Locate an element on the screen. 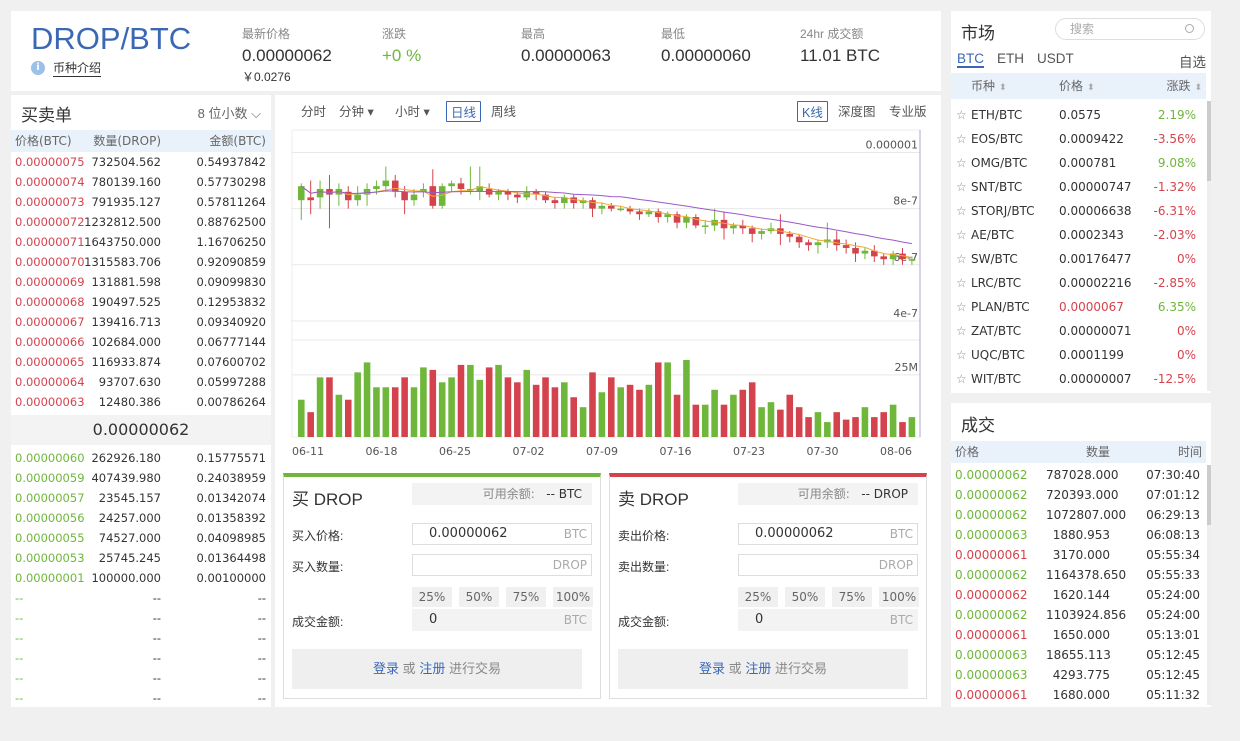 This screenshot has height=741, width=1240. tab-favorites: 自选 is located at coordinates (1192, 61).